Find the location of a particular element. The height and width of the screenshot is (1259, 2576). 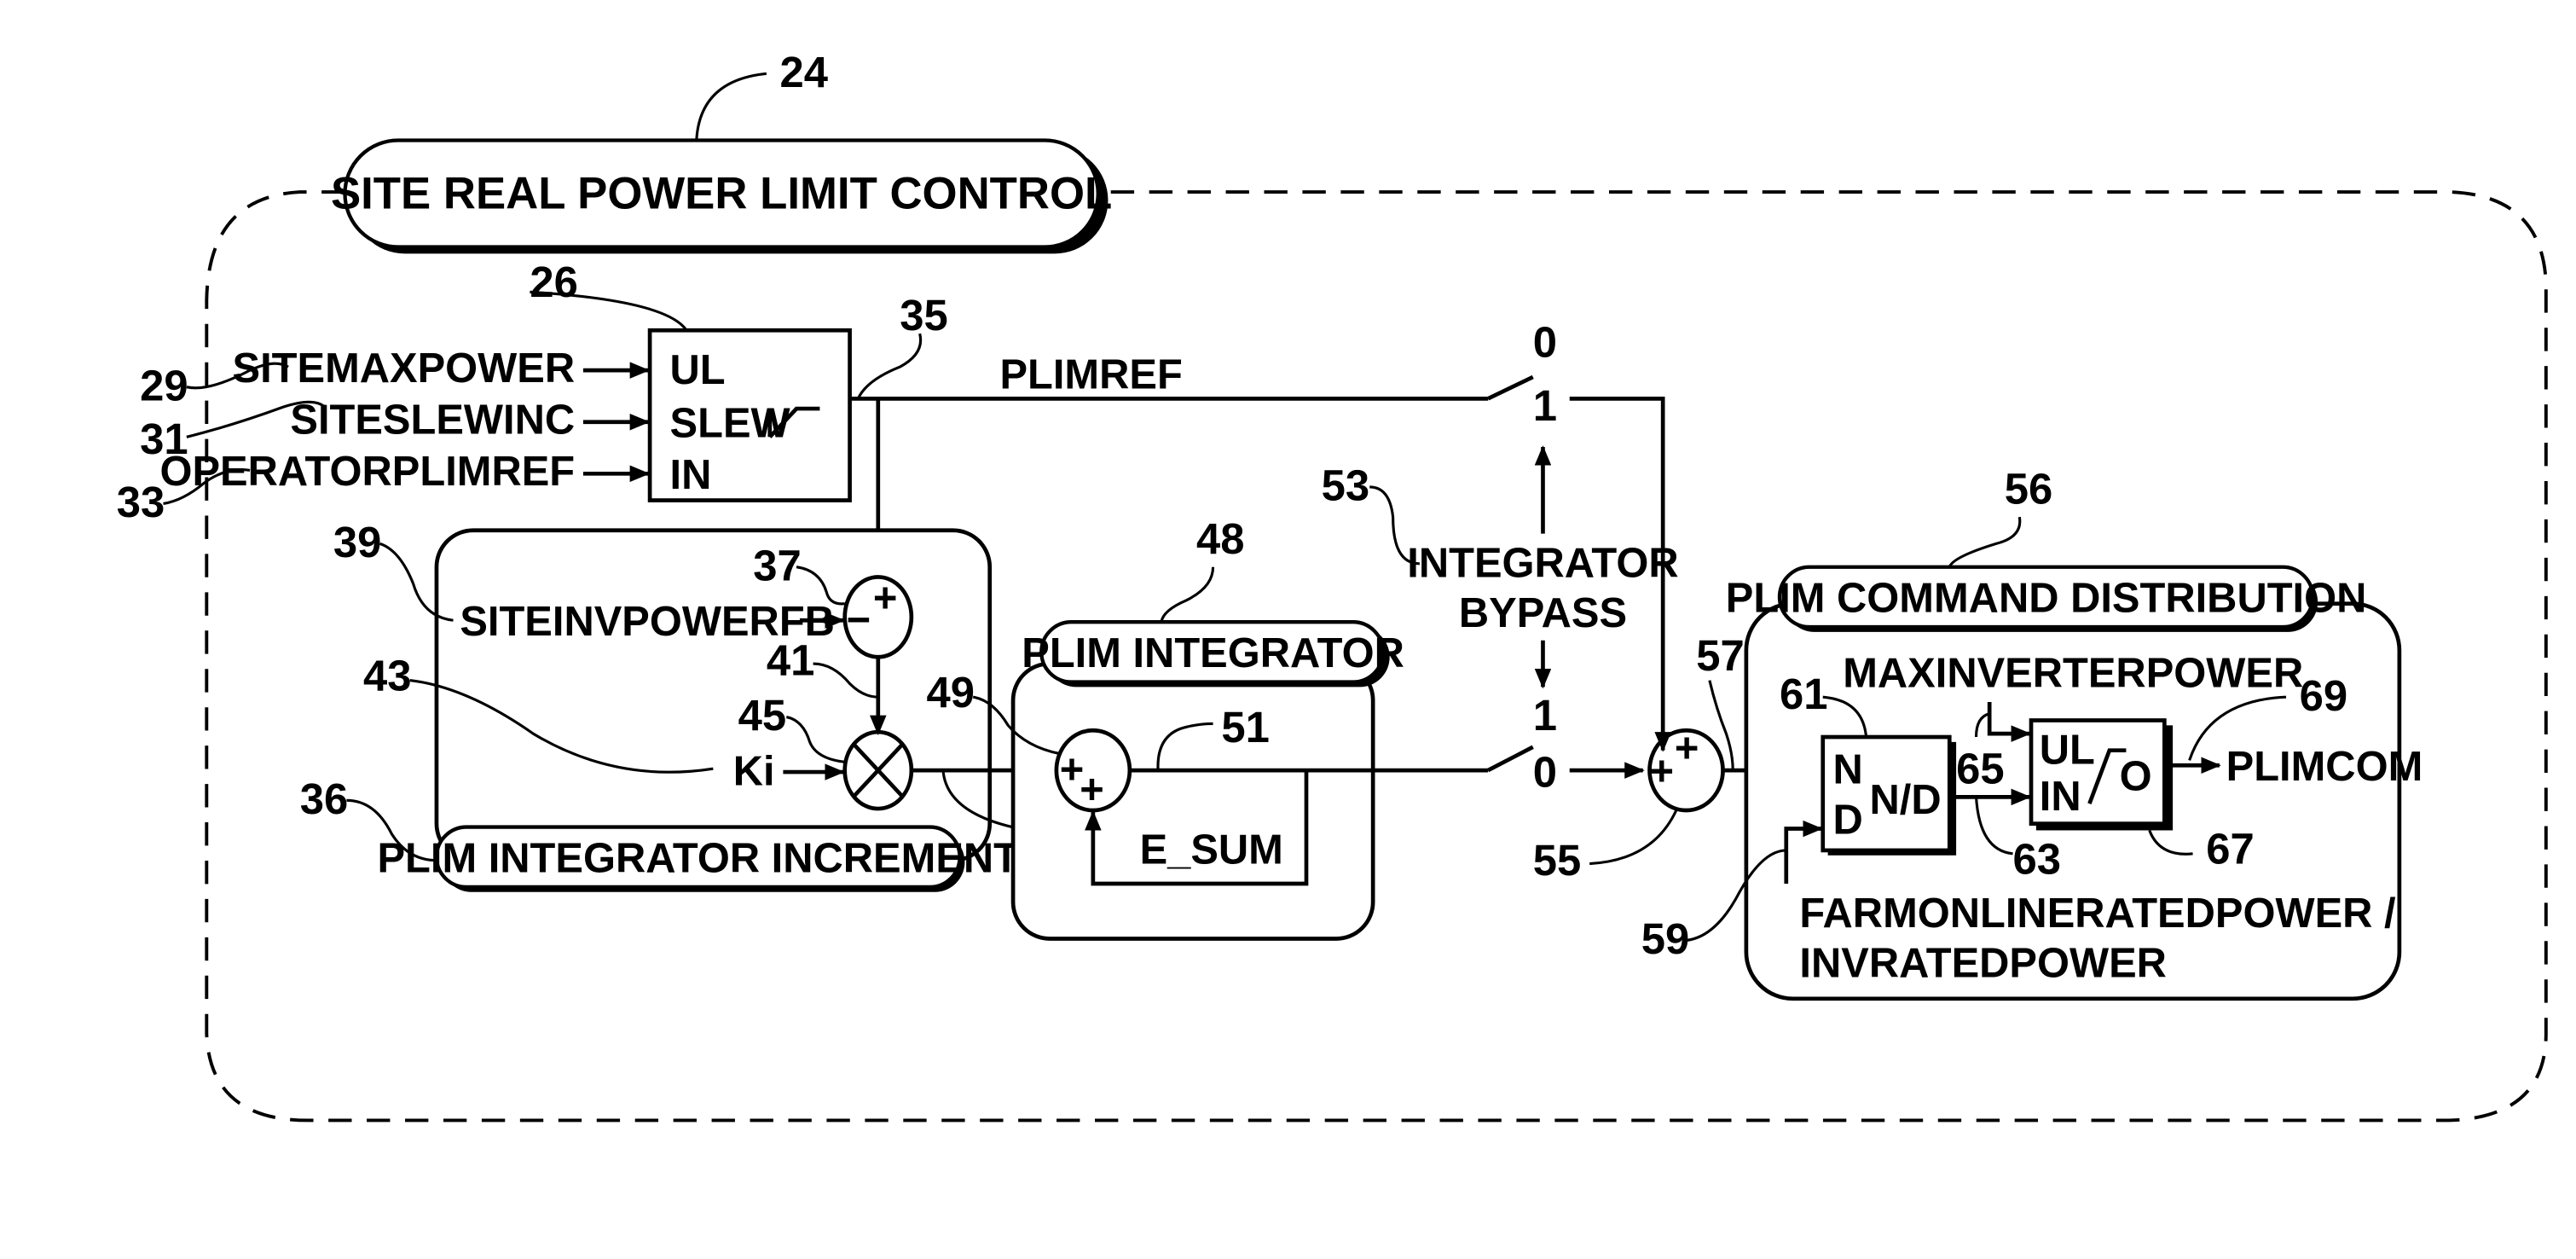

title-block: SITE REAL POWER LIMIT CONTROL 24 is located at coordinates (721, 151).